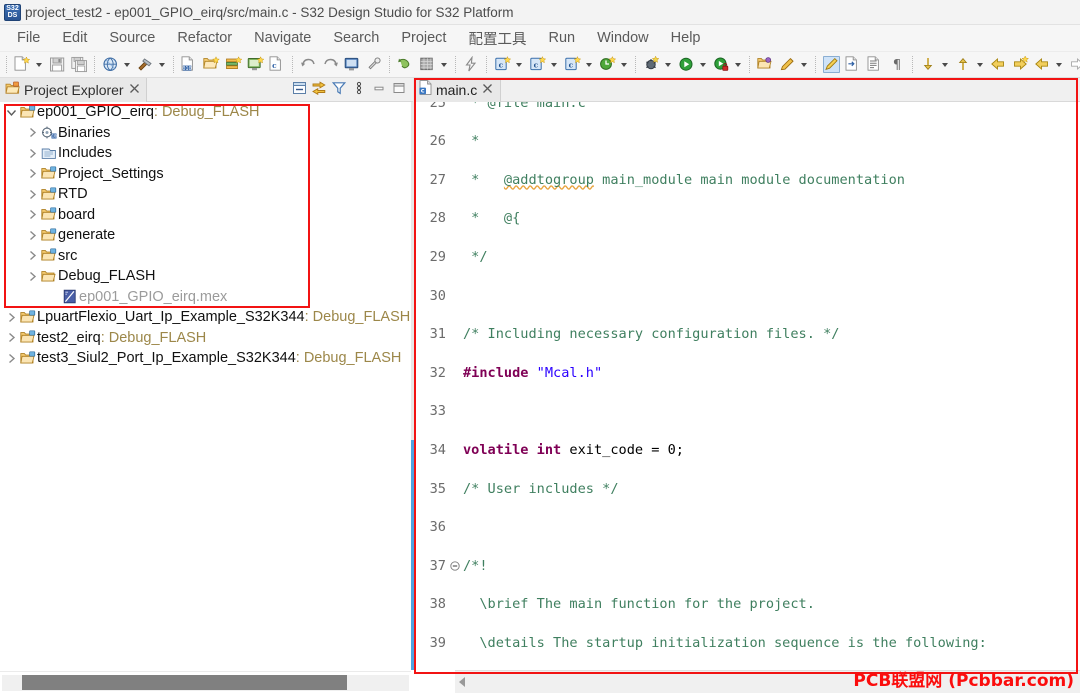  What do you see at coordinates (427, 65) in the screenshot?
I see `memory-grid-icon` at bounding box center [427, 65].